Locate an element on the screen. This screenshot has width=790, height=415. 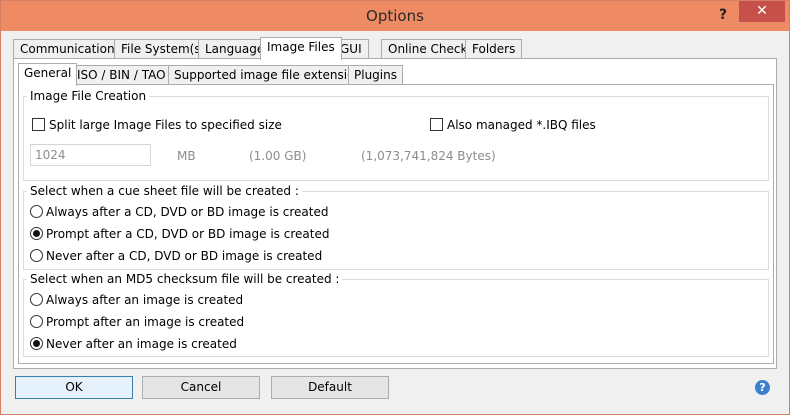
tab-image-files: Image Files is located at coordinates (301, 48).